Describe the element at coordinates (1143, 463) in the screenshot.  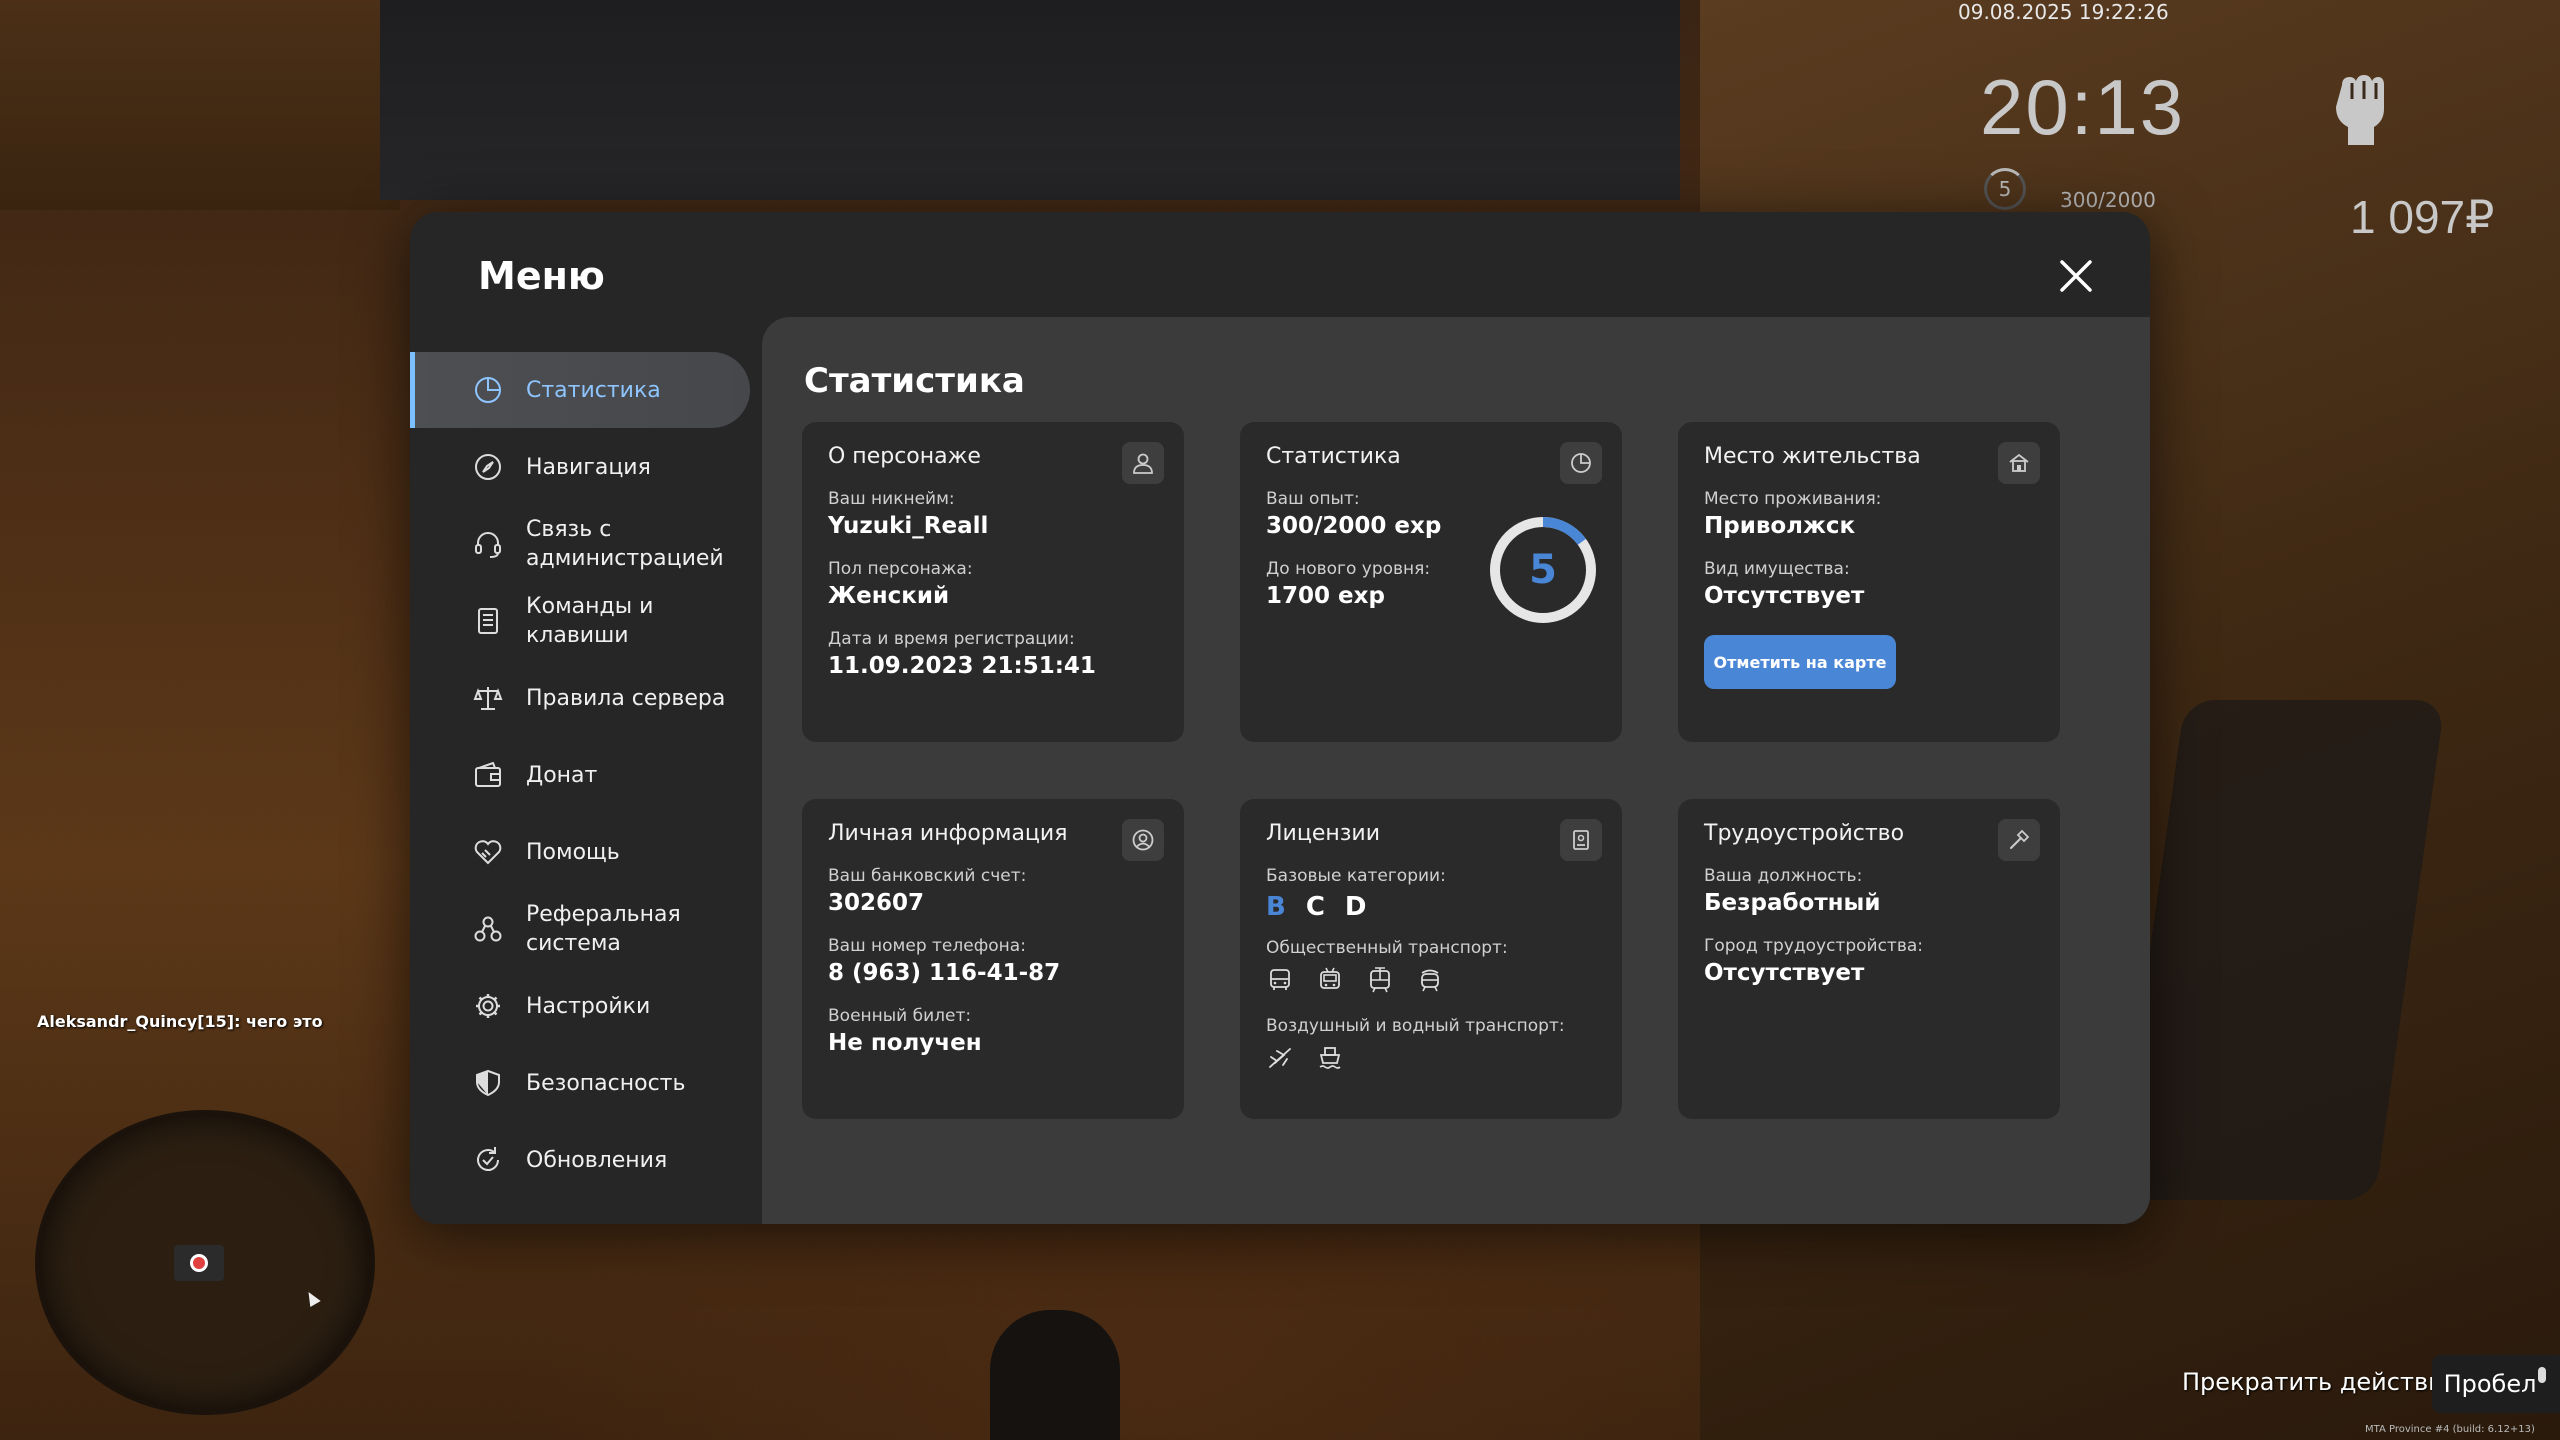
I see `user-icon` at that location.